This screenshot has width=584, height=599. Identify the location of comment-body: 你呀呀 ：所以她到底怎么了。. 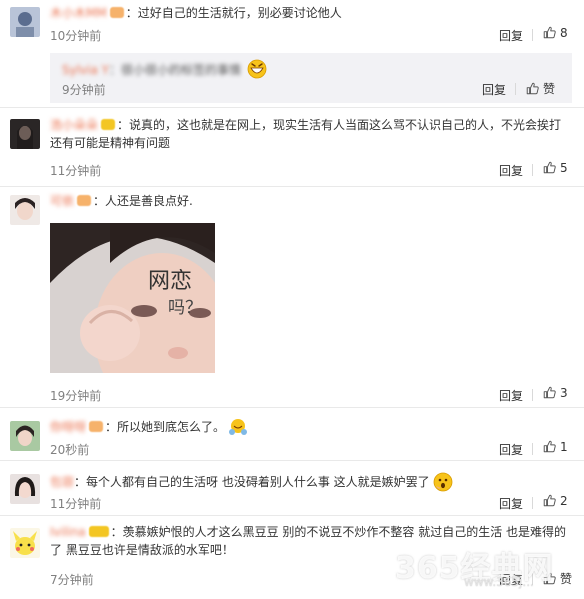
(149, 427).